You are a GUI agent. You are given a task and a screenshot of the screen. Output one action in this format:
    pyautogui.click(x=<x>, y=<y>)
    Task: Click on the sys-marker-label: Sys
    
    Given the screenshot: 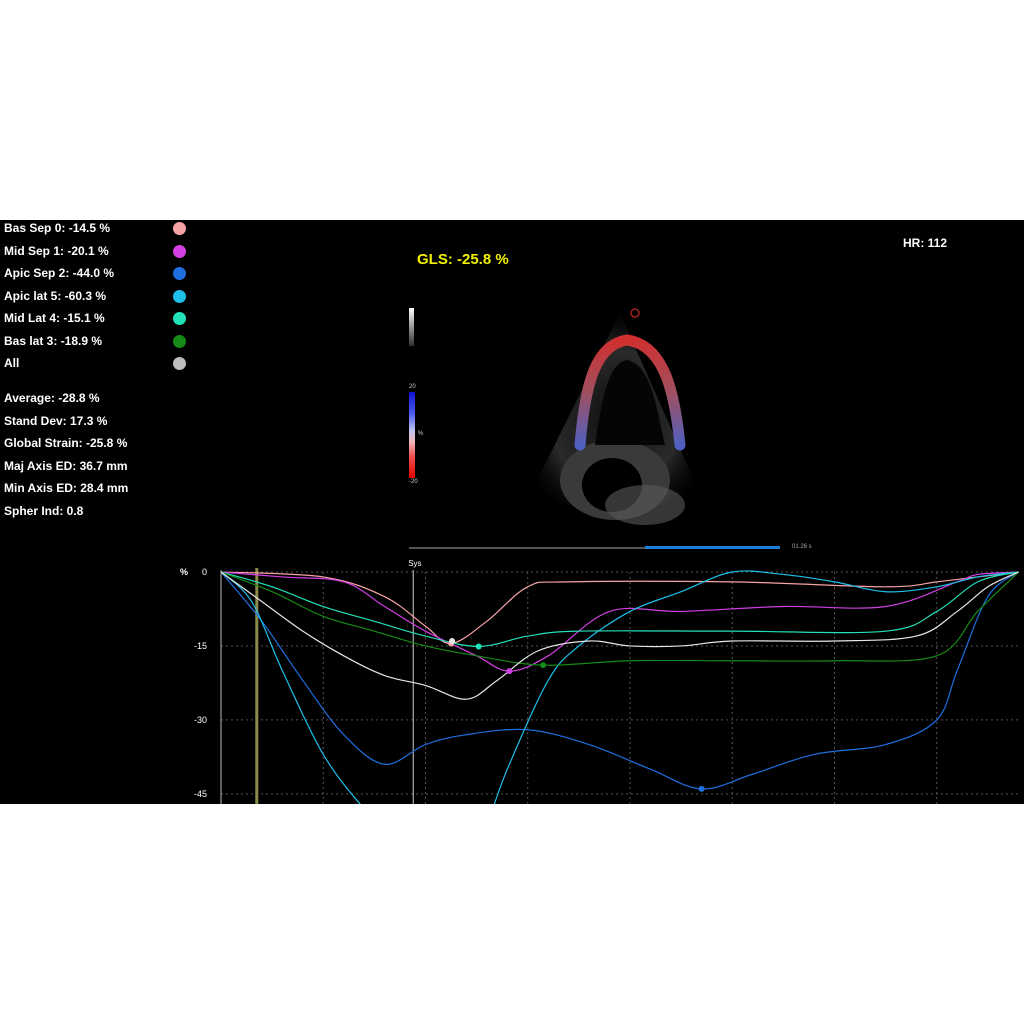 What is the action you would take?
    pyautogui.click(x=414, y=563)
    